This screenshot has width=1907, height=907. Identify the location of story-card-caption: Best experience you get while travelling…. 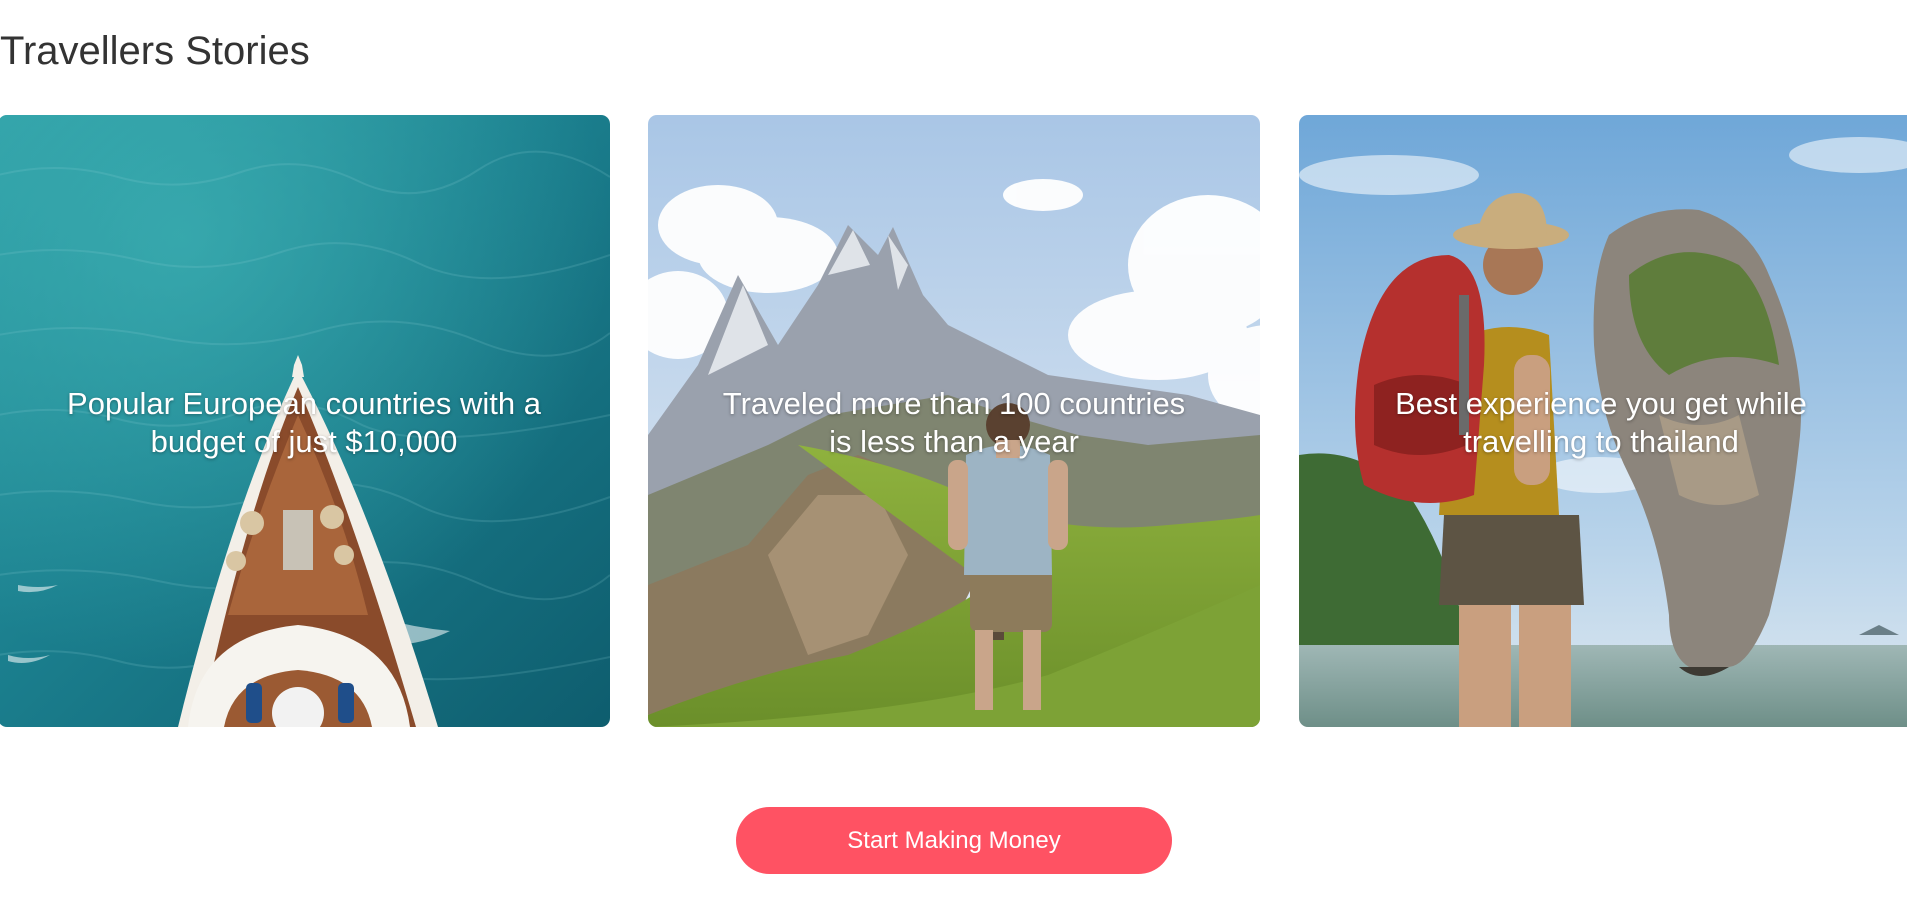
(1601, 422).